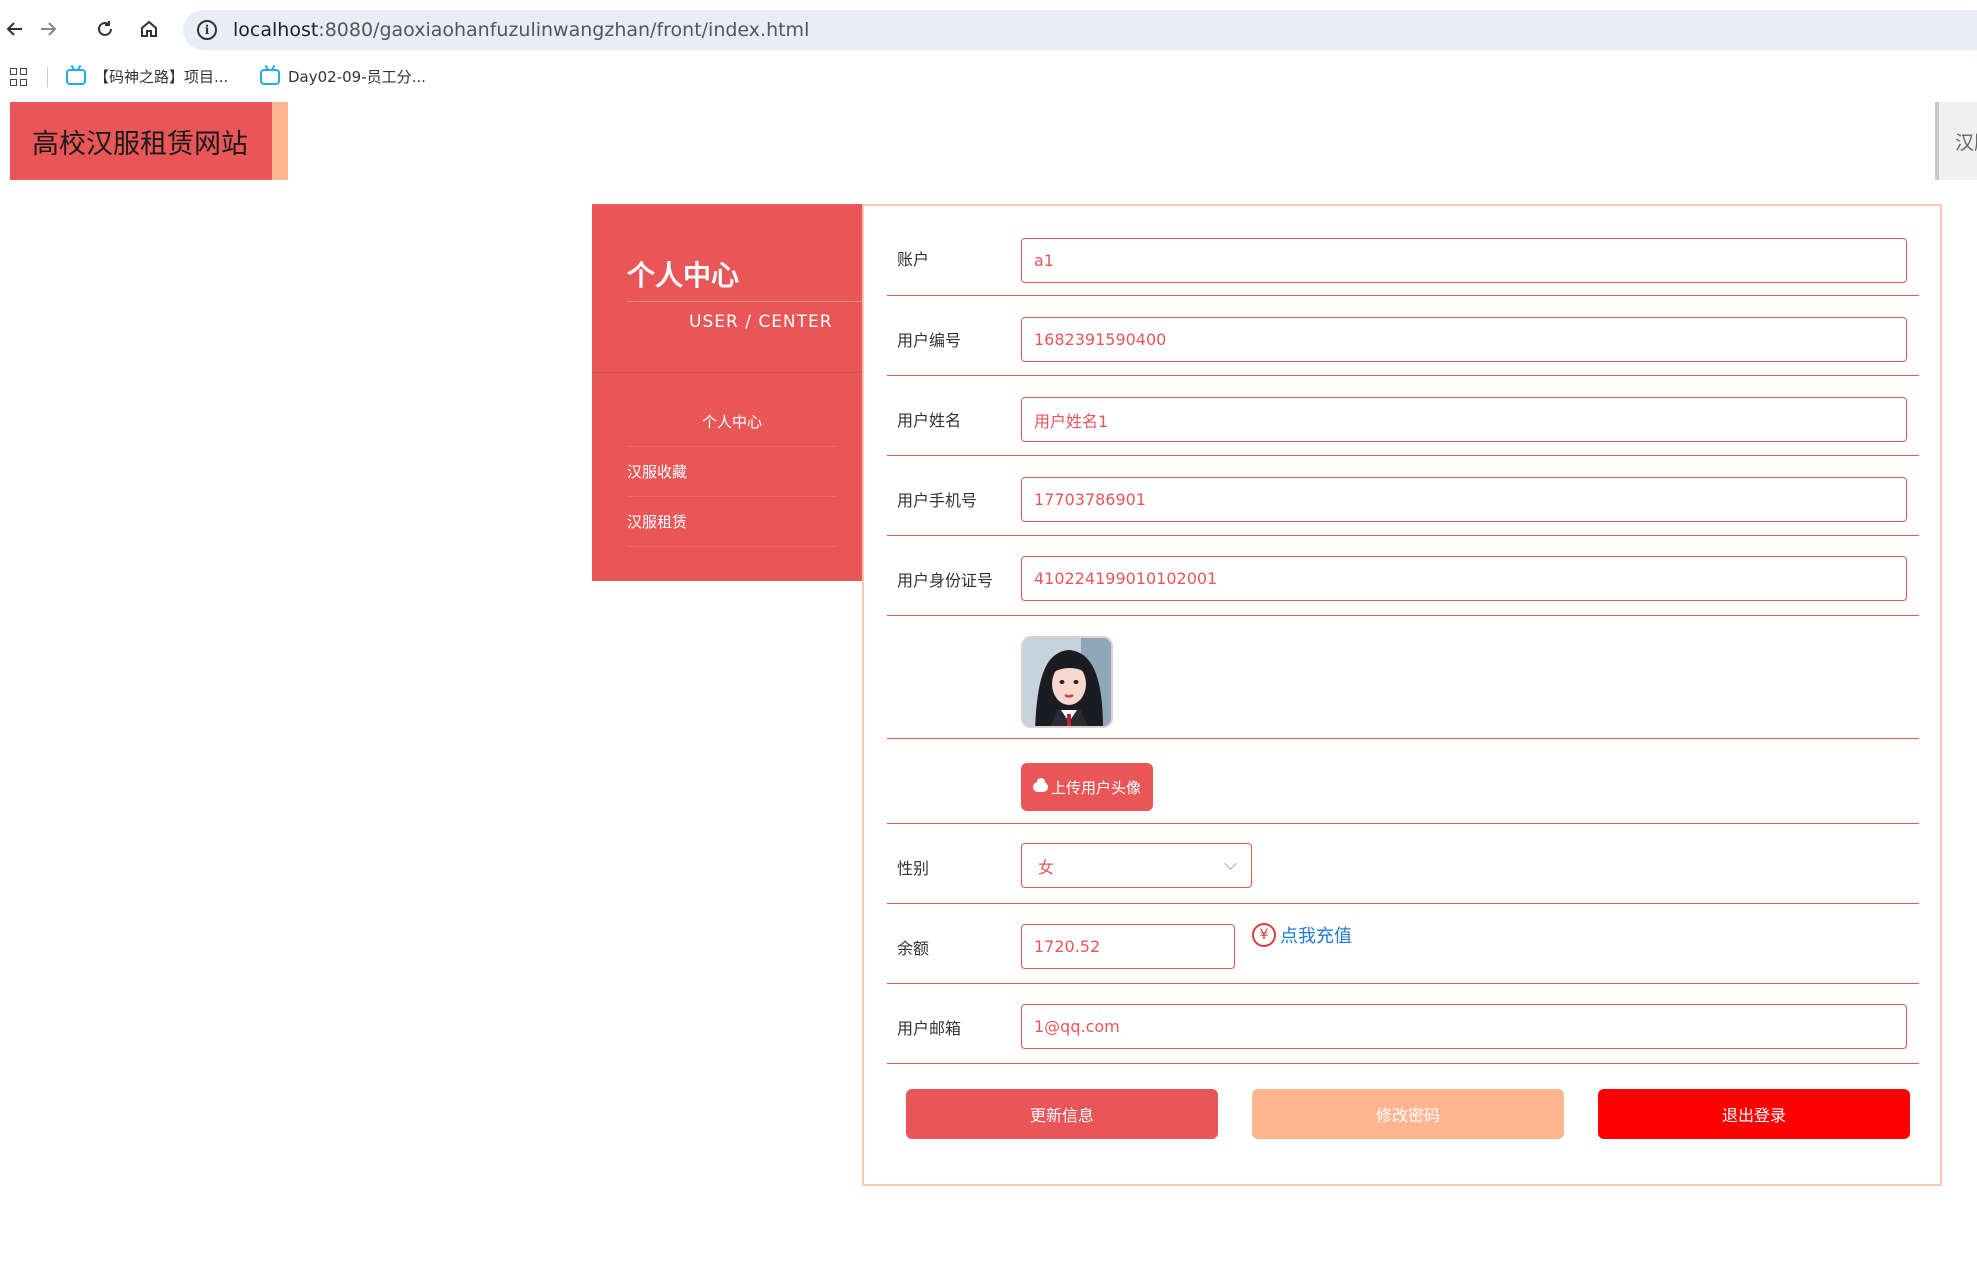  I want to click on sidebar-item-favorites: 汉服收藏, so click(732, 472).